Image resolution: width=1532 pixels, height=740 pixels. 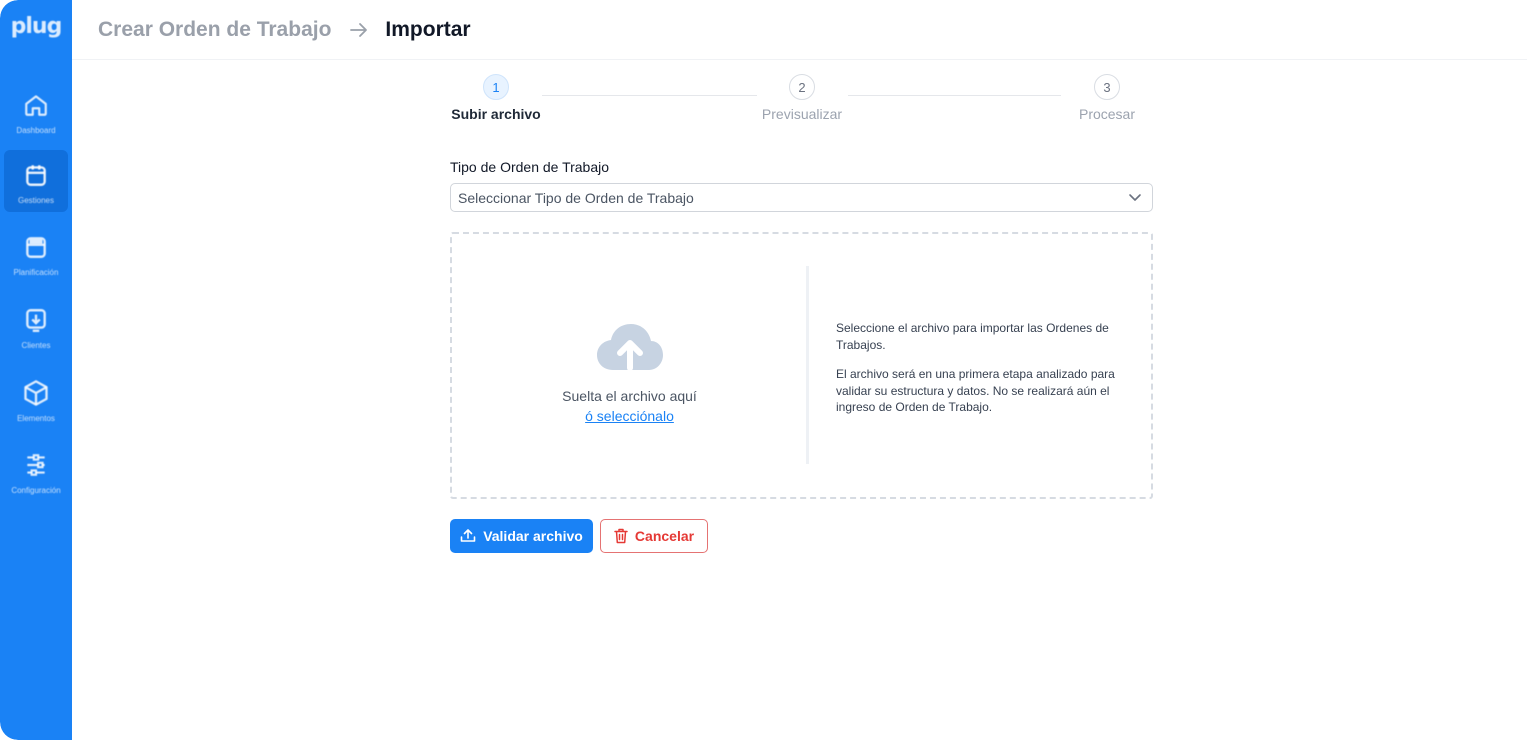 I want to click on step-number: 1, so click(x=496, y=87).